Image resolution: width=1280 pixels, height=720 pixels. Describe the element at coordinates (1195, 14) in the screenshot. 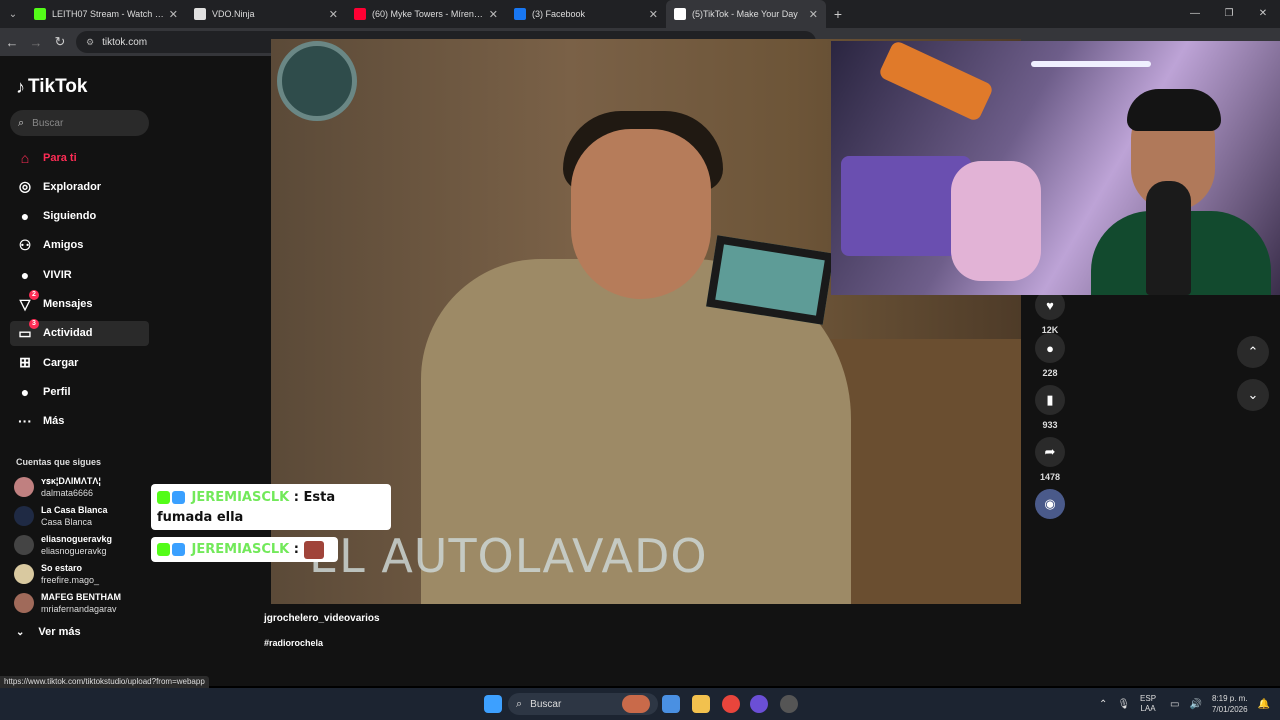

I see `minimize-icon: —` at that location.